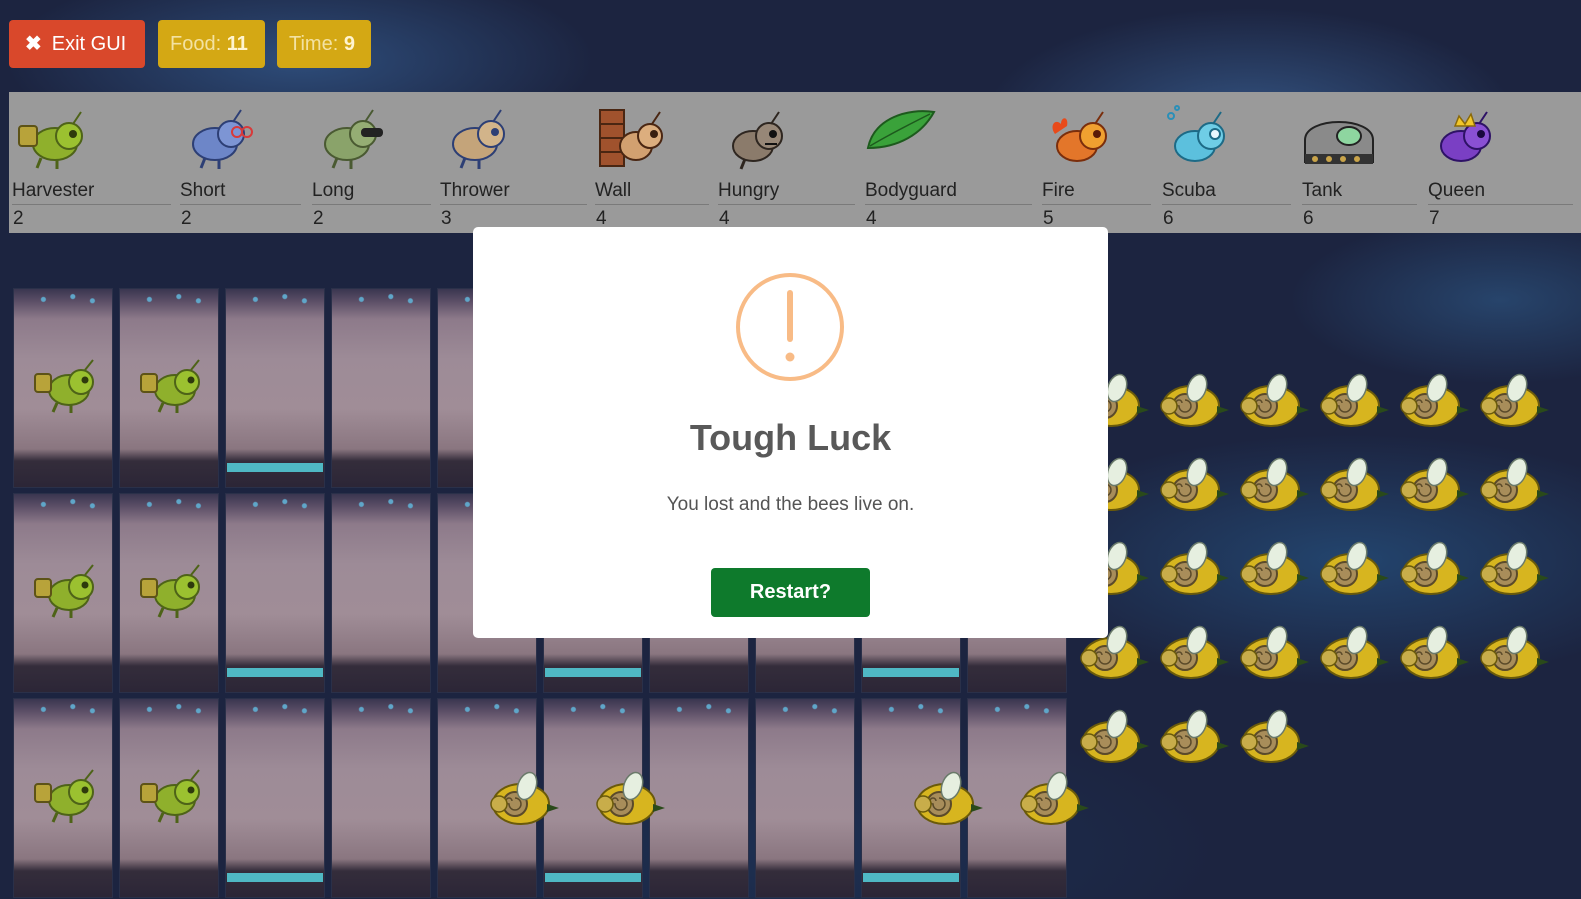 Image resolution: width=1581 pixels, height=899 pixels. Describe the element at coordinates (790, 592) in the screenshot. I see `restart-button: Restart?` at that location.